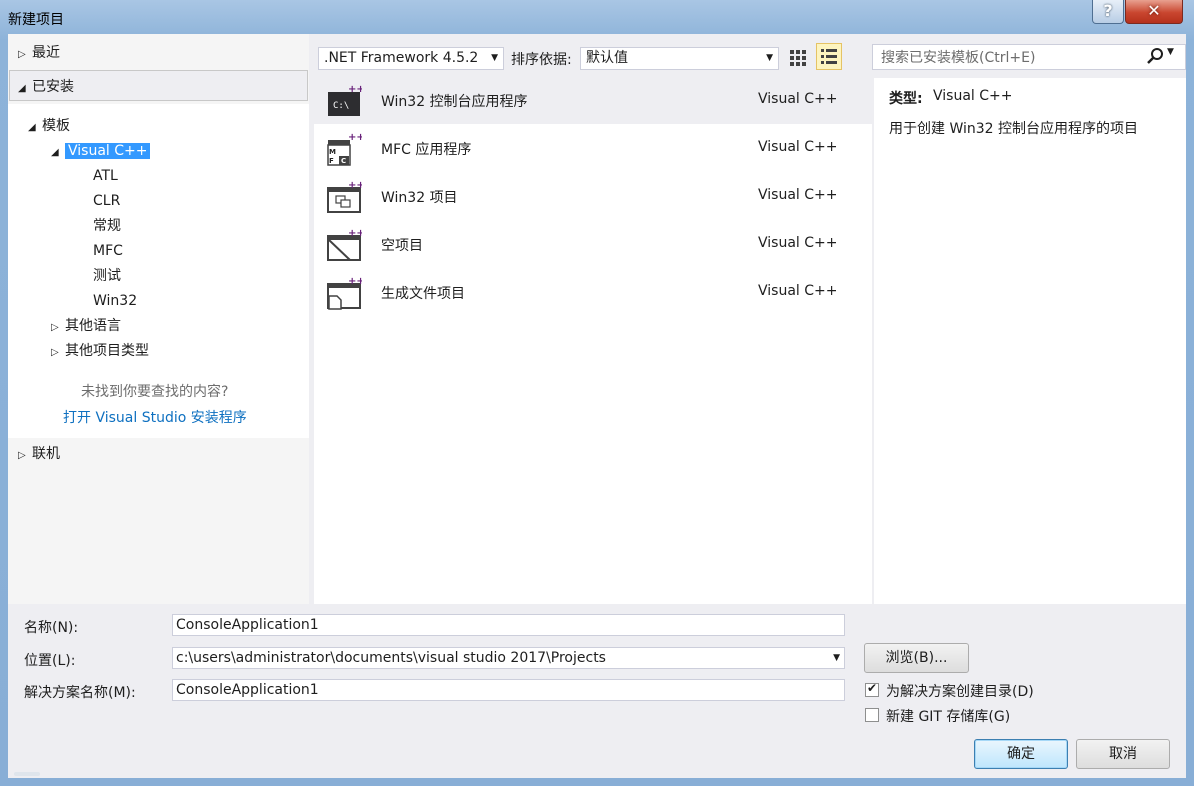 The width and height of the screenshot is (1194, 786). What do you see at coordinates (86, 326) in the screenshot?
I see `tree-item-other-languages: ▷ 其他语言` at bounding box center [86, 326].